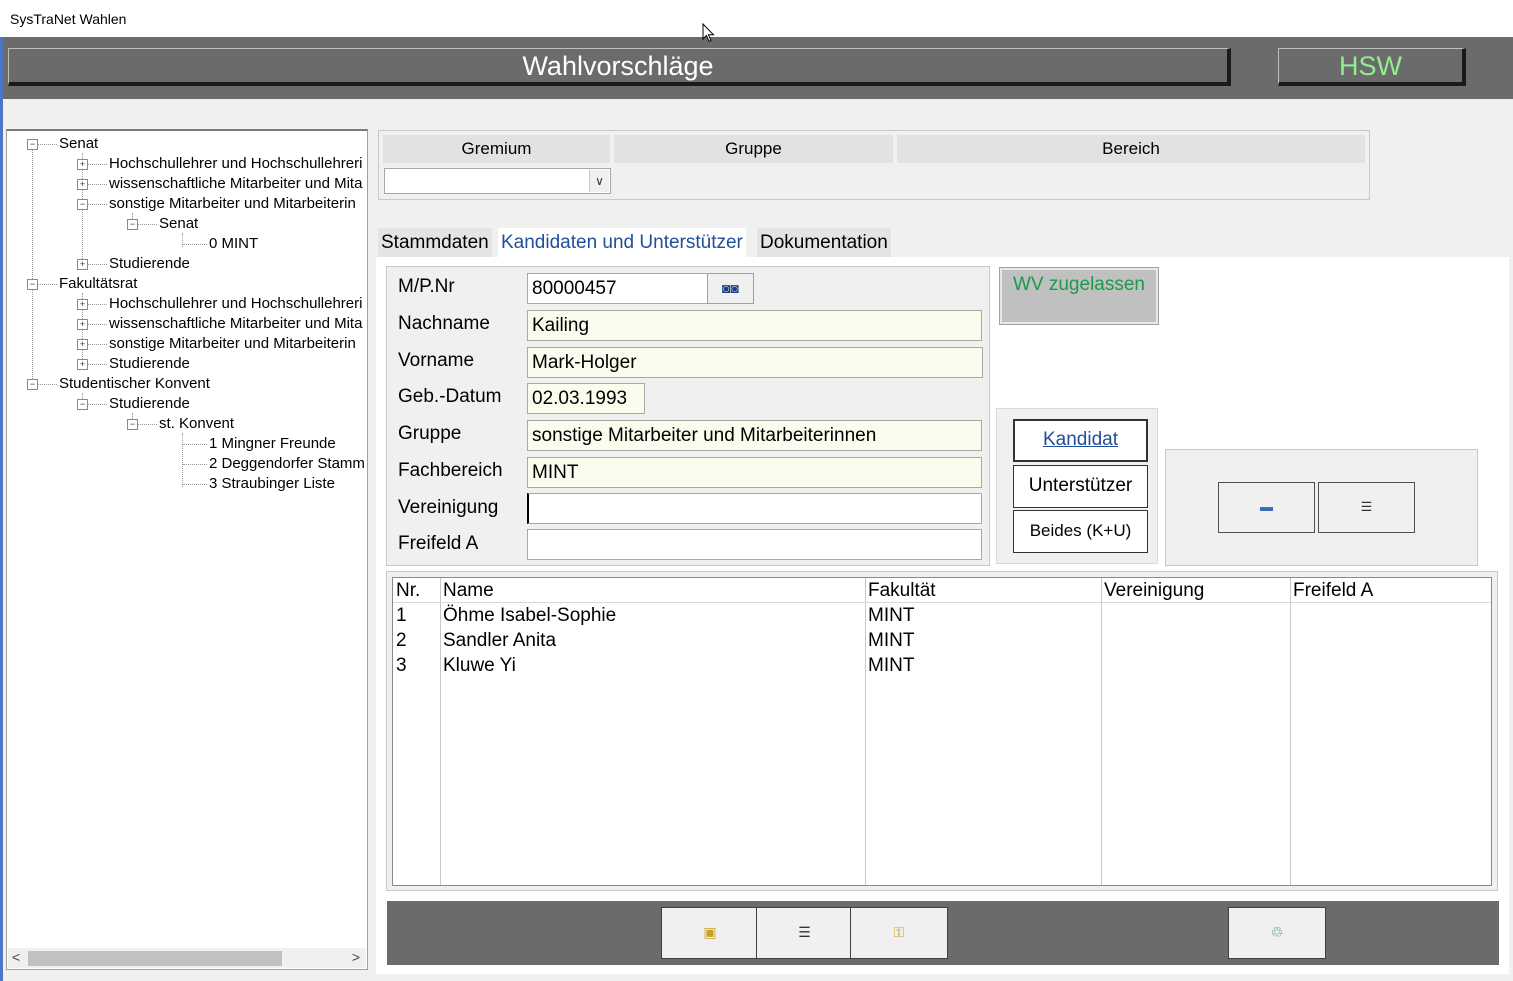 This screenshot has width=1513, height=981. Describe the element at coordinates (78, 144) in the screenshot. I see `tree-node-senat: Senat` at that location.